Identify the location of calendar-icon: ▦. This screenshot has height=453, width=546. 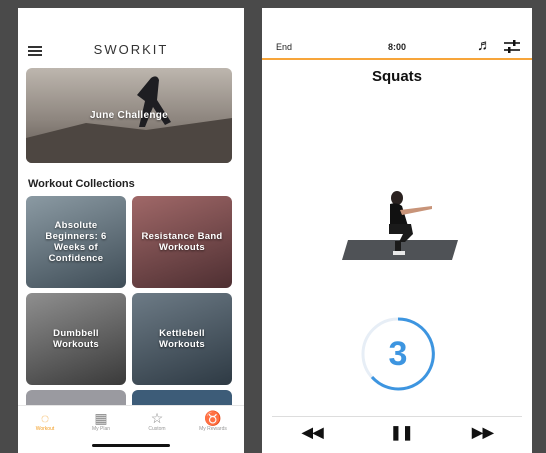
(101, 418).